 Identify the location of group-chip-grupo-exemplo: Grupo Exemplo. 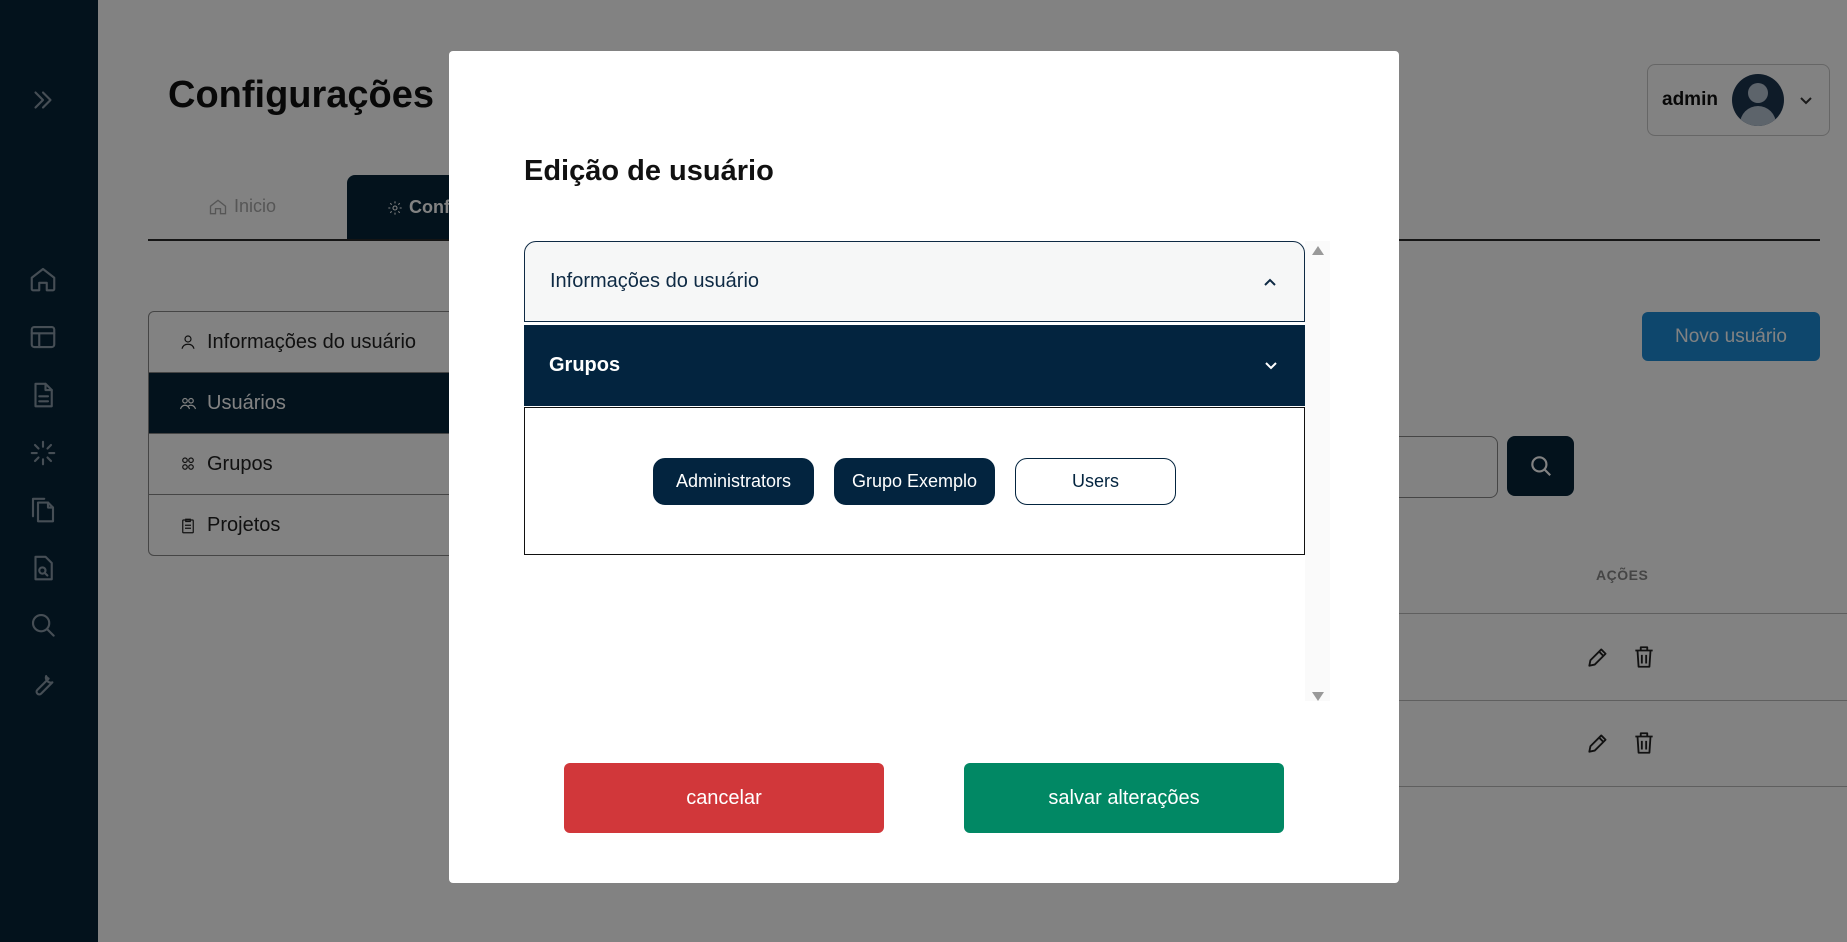
(914, 481).